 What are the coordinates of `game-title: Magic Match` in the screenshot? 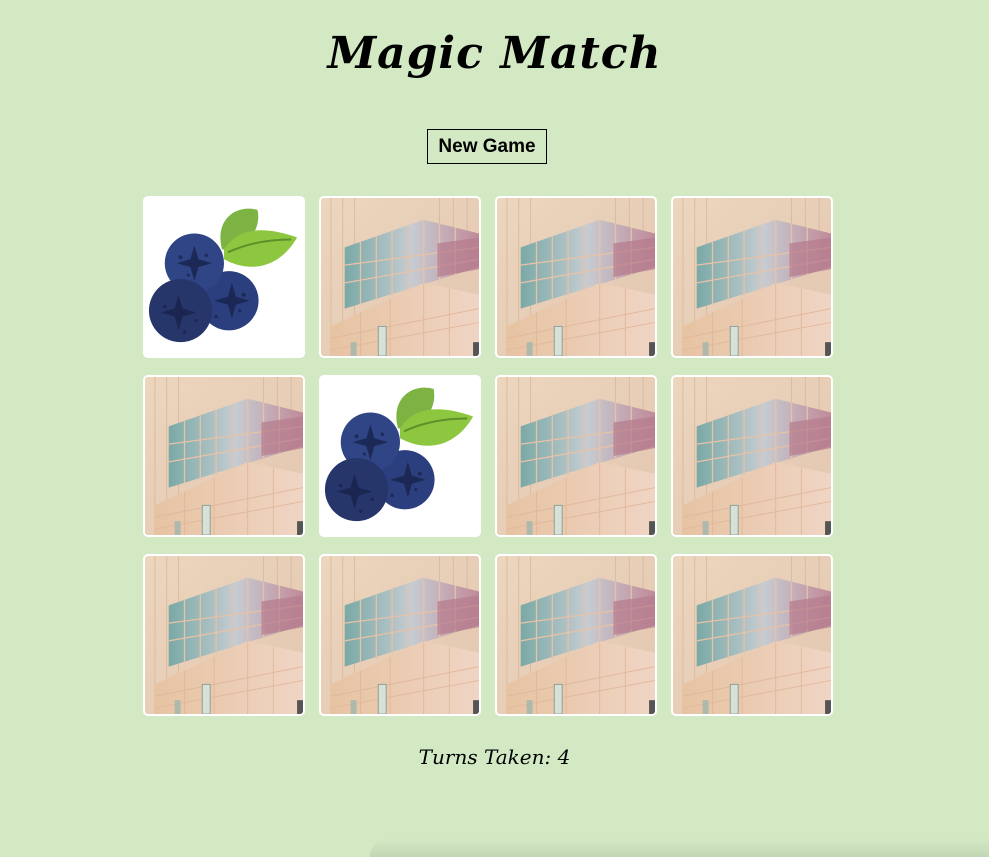 It's located at (494, 53).